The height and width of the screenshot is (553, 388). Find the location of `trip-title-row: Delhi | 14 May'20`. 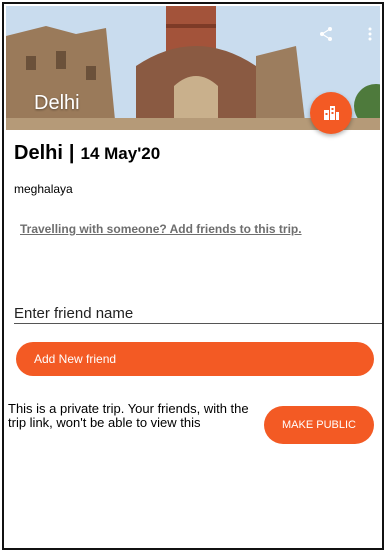

trip-title-row: Delhi | 14 May'20 is located at coordinates (87, 153).